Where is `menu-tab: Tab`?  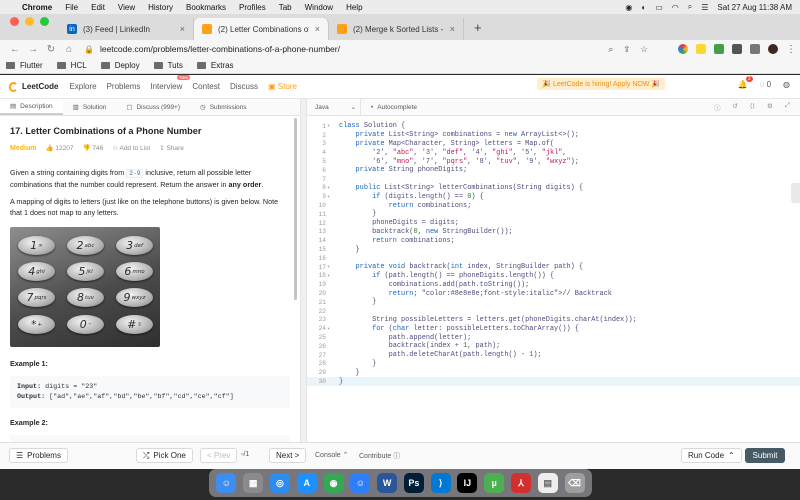 menu-tab: Tab is located at coordinates (285, 7).